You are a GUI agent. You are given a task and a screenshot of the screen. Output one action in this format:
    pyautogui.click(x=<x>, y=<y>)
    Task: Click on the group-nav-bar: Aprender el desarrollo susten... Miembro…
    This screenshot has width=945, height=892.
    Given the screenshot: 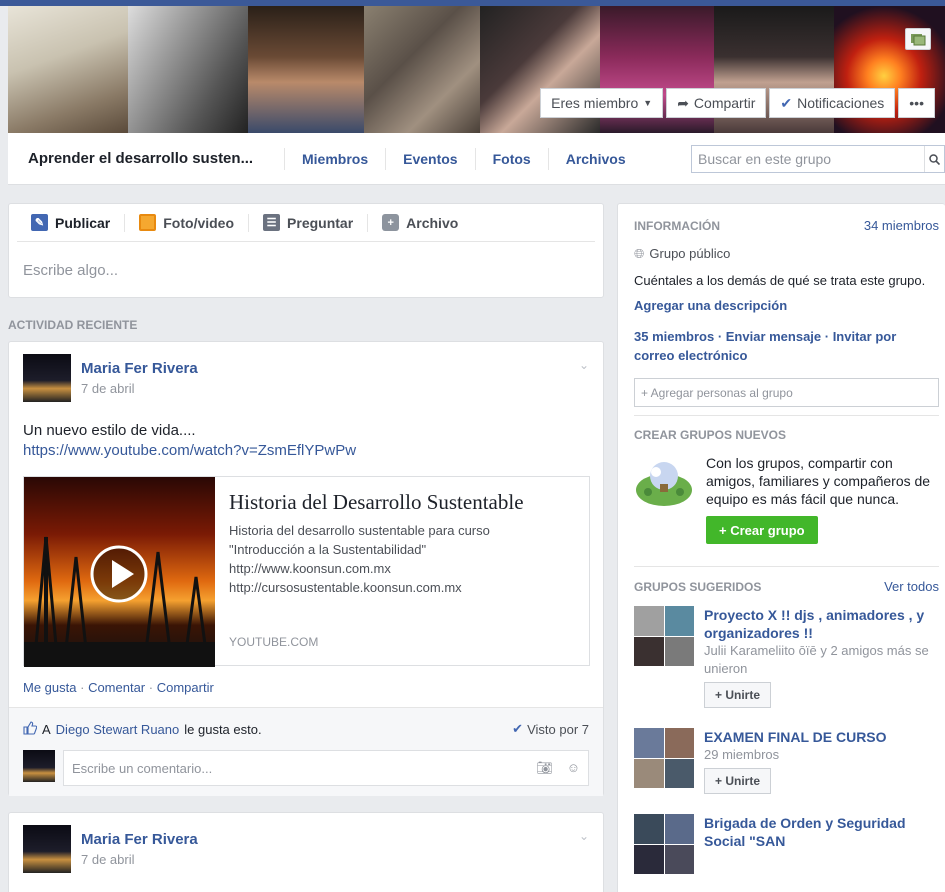 What is the action you would take?
    pyautogui.click(x=476, y=159)
    